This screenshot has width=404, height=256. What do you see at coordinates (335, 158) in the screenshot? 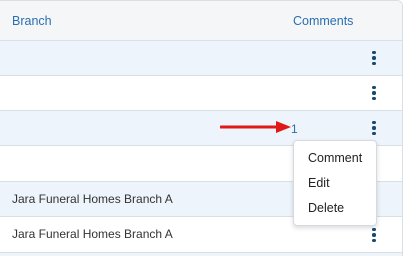
I see `menu-item-comment: Comment` at bounding box center [335, 158].